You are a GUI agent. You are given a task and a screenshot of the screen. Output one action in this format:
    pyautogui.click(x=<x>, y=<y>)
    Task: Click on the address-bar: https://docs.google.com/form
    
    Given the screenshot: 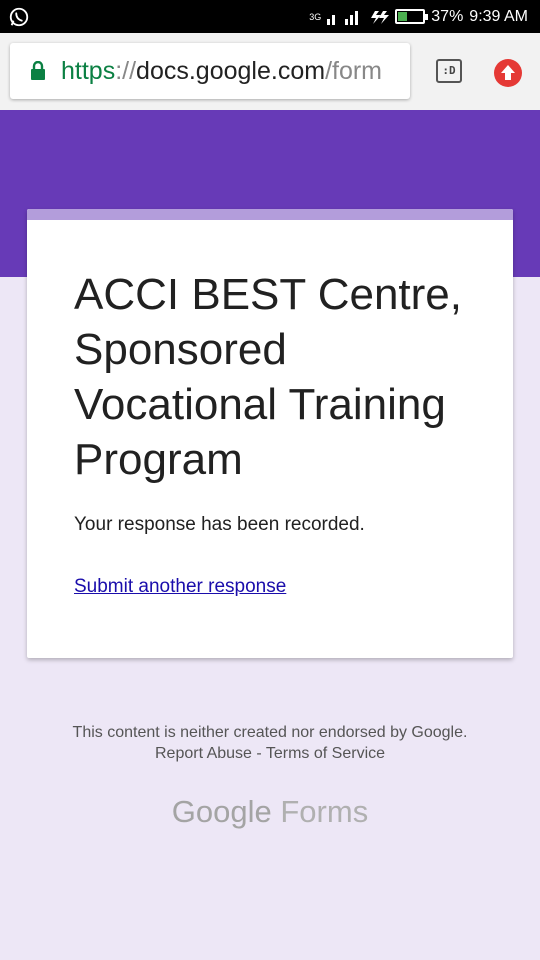 What is the action you would take?
    pyautogui.click(x=210, y=71)
    